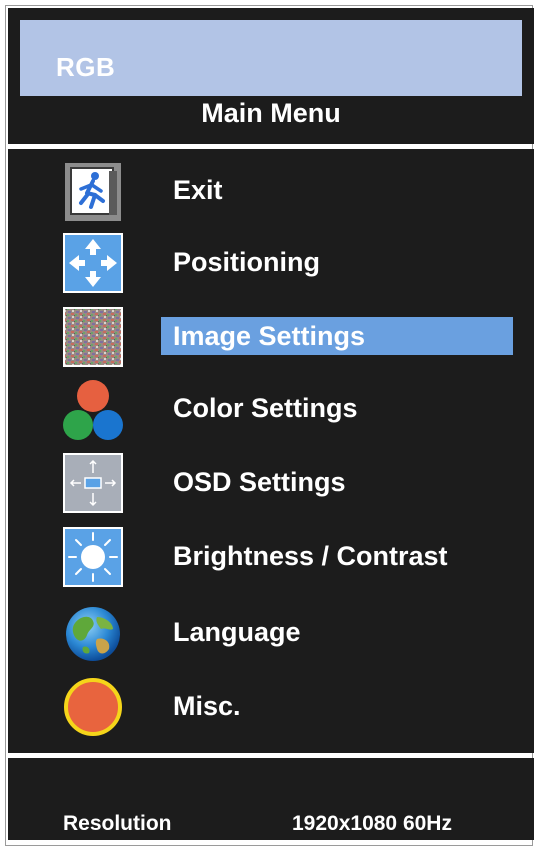 The height and width of the screenshot is (852, 539). What do you see at coordinates (86, 67) in the screenshot?
I see `input-source-label: RGB` at bounding box center [86, 67].